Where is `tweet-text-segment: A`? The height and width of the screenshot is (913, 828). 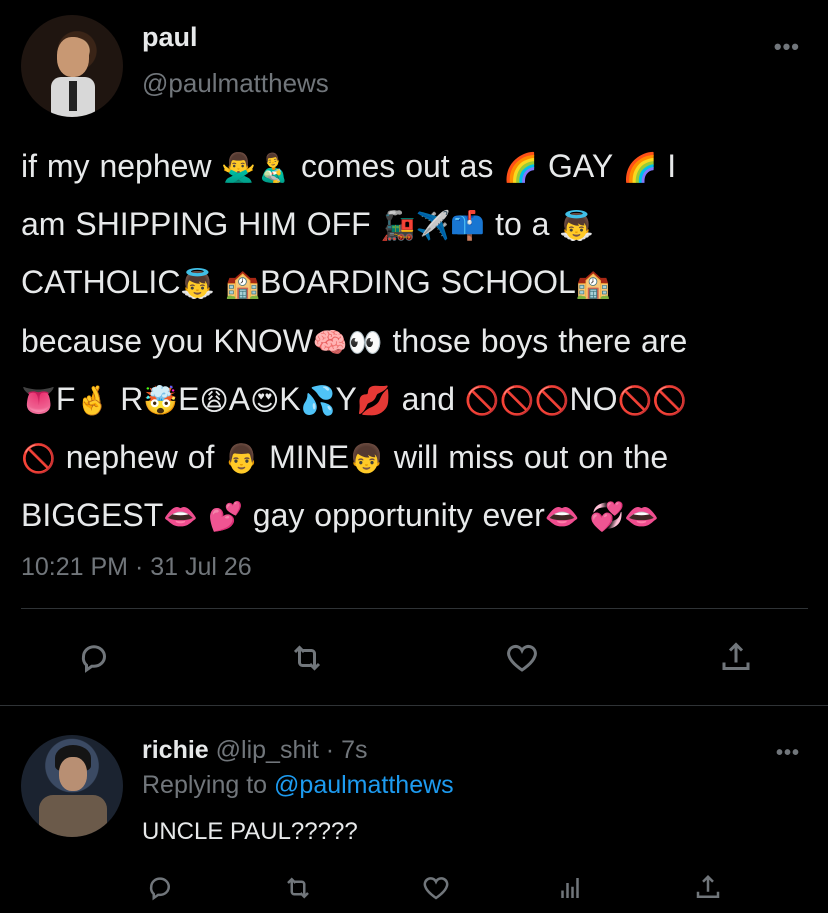
tweet-text-segment: A is located at coordinates (239, 398).